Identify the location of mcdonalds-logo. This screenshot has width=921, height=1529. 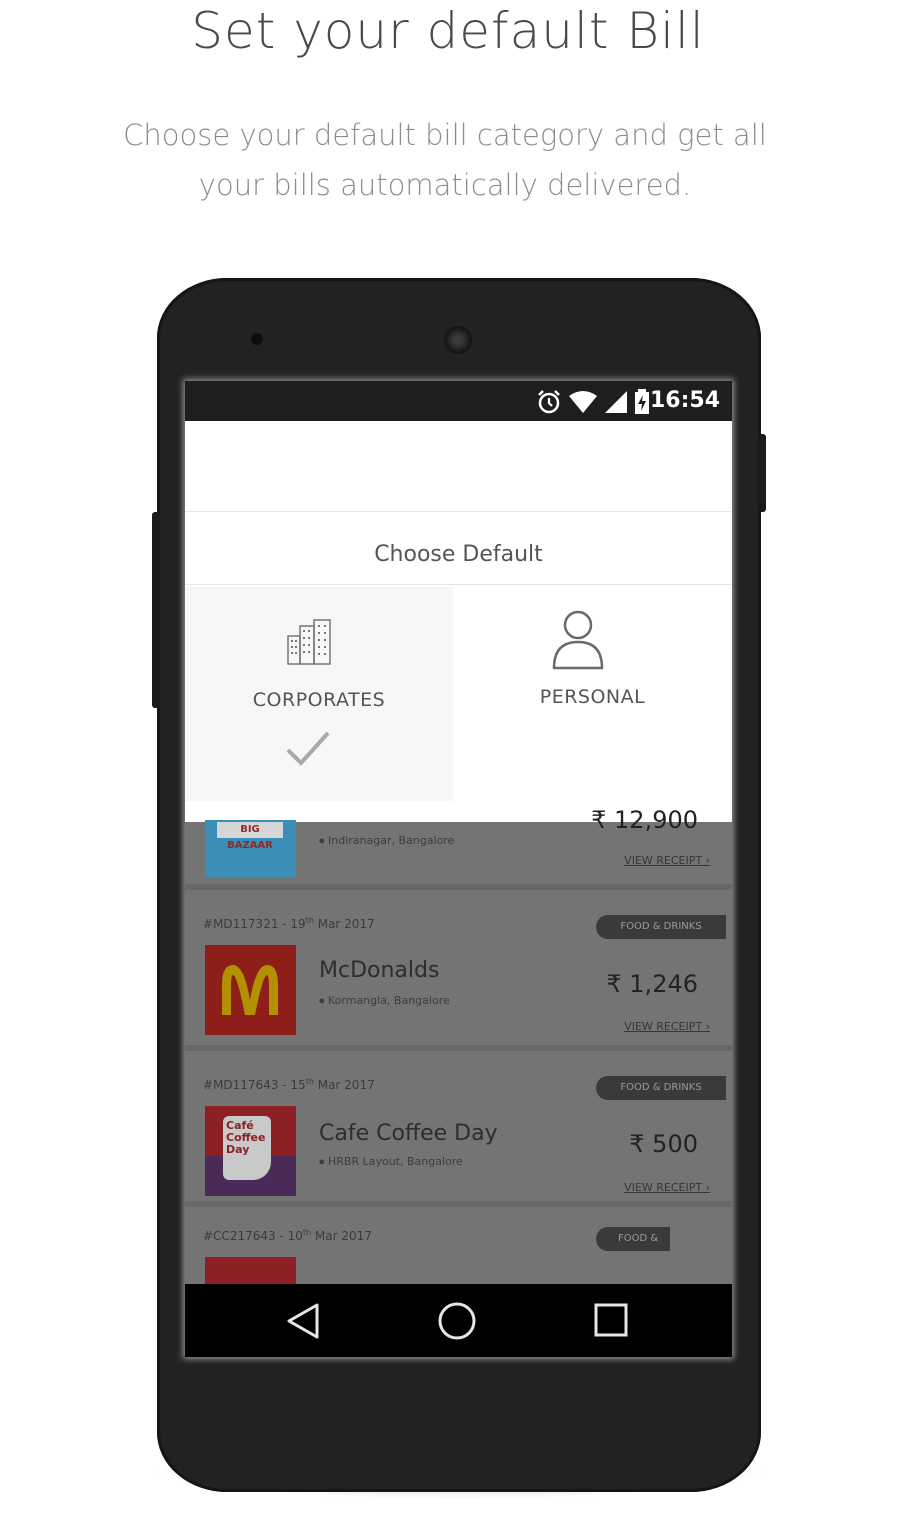
(250, 990).